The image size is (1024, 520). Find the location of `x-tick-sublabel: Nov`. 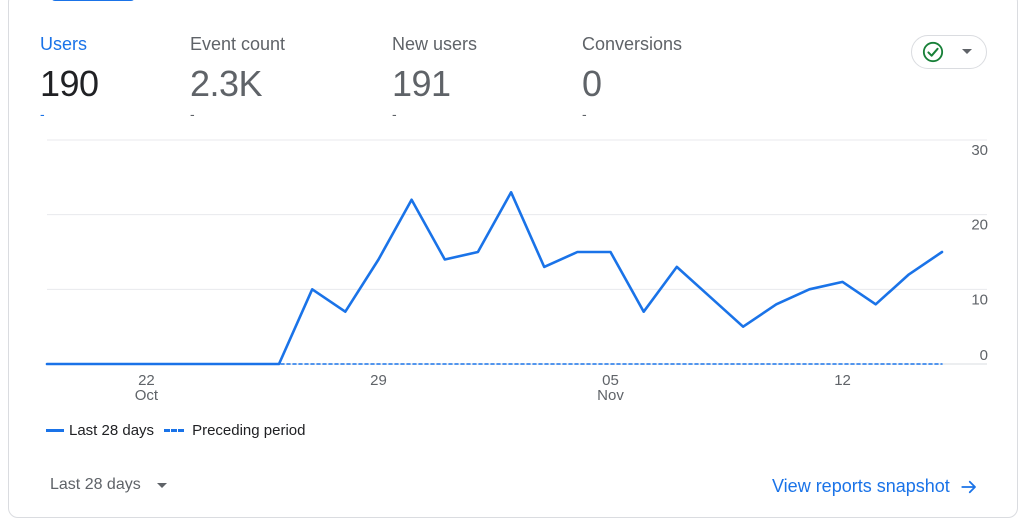

x-tick-sublabel: Nov is located at coordinates (610, 395).